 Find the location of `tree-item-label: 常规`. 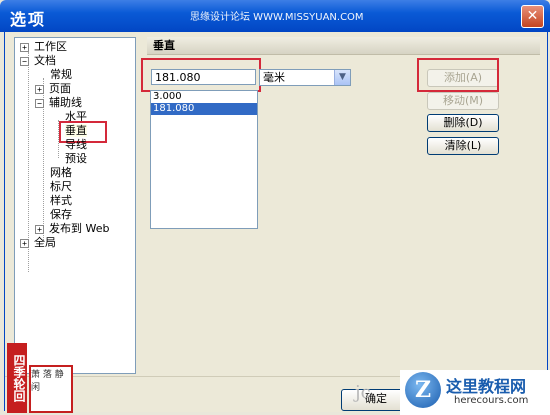

tree-item-label: 常规 is located at coordinates (61, 74).